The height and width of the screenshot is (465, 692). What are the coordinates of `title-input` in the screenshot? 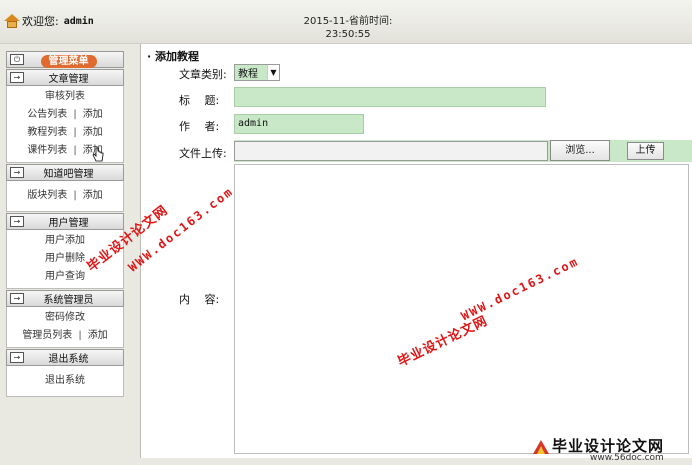 It's located at (390, 97).